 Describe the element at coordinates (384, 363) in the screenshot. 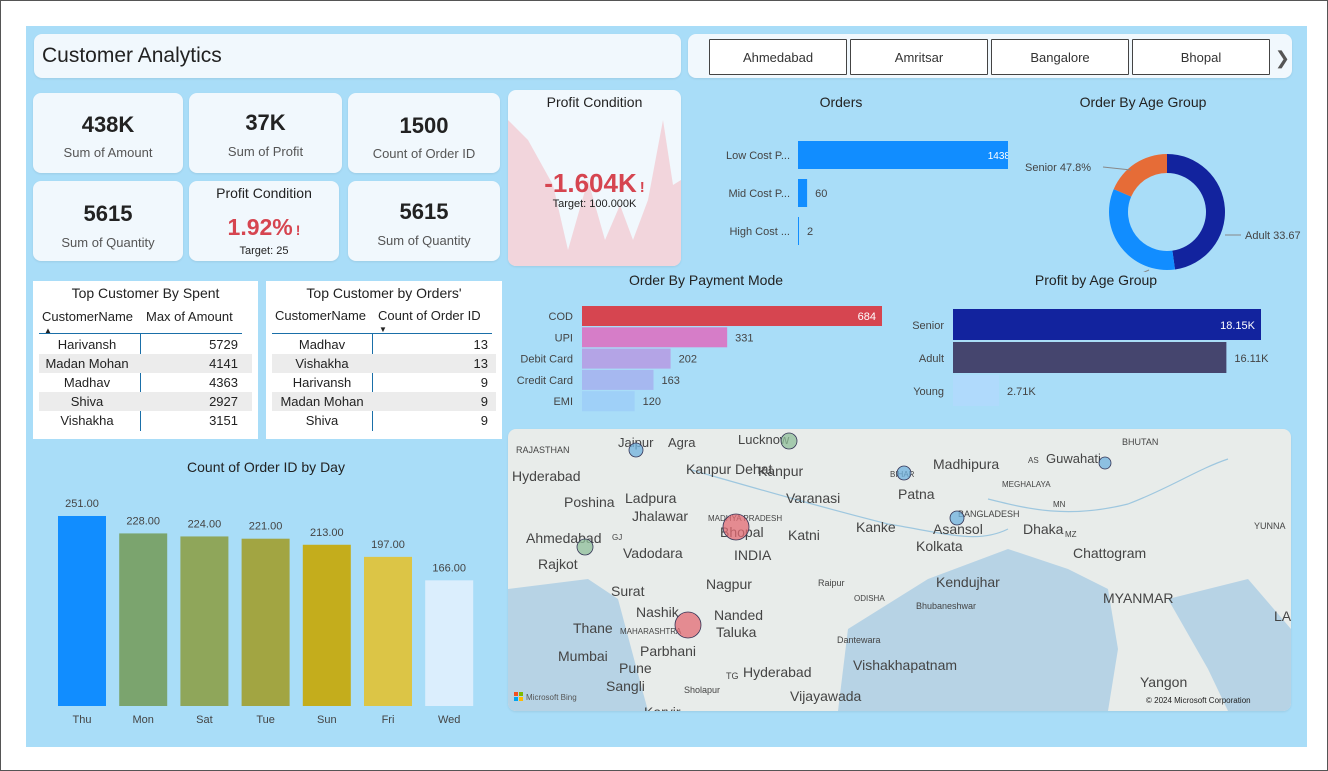

I see `table-row: Vishakha 13` at that location.